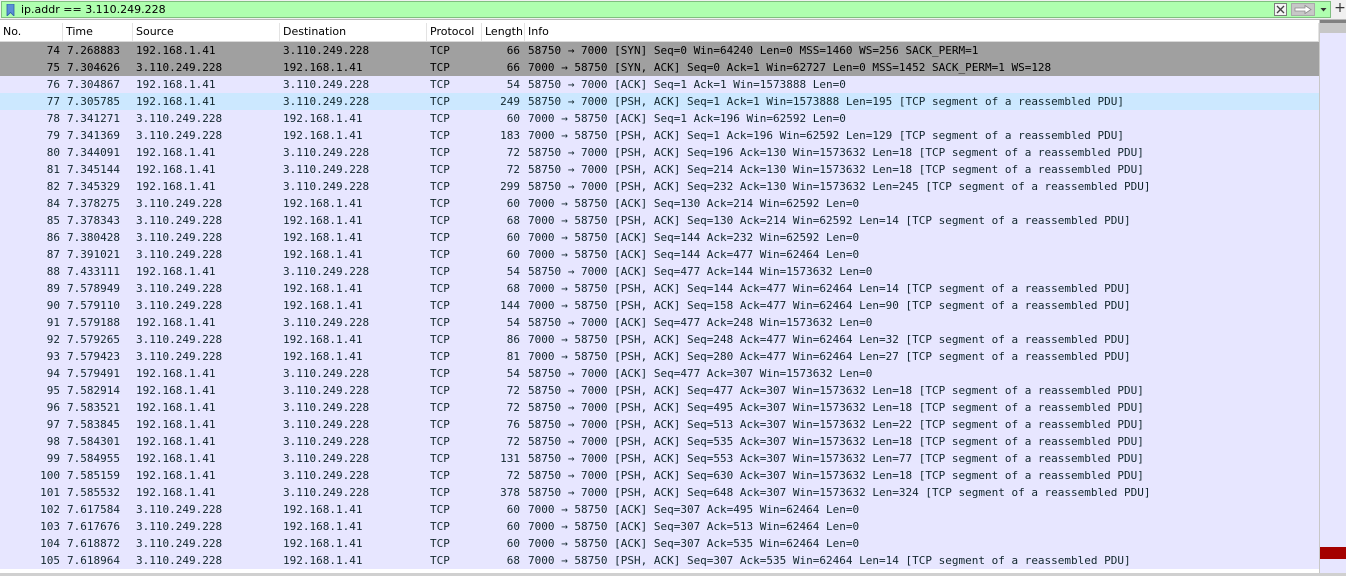 The image size is (1346, 576). Describe the element at coordinates (641, 9) in the screenshot. I see `display-filter-input` at that location.